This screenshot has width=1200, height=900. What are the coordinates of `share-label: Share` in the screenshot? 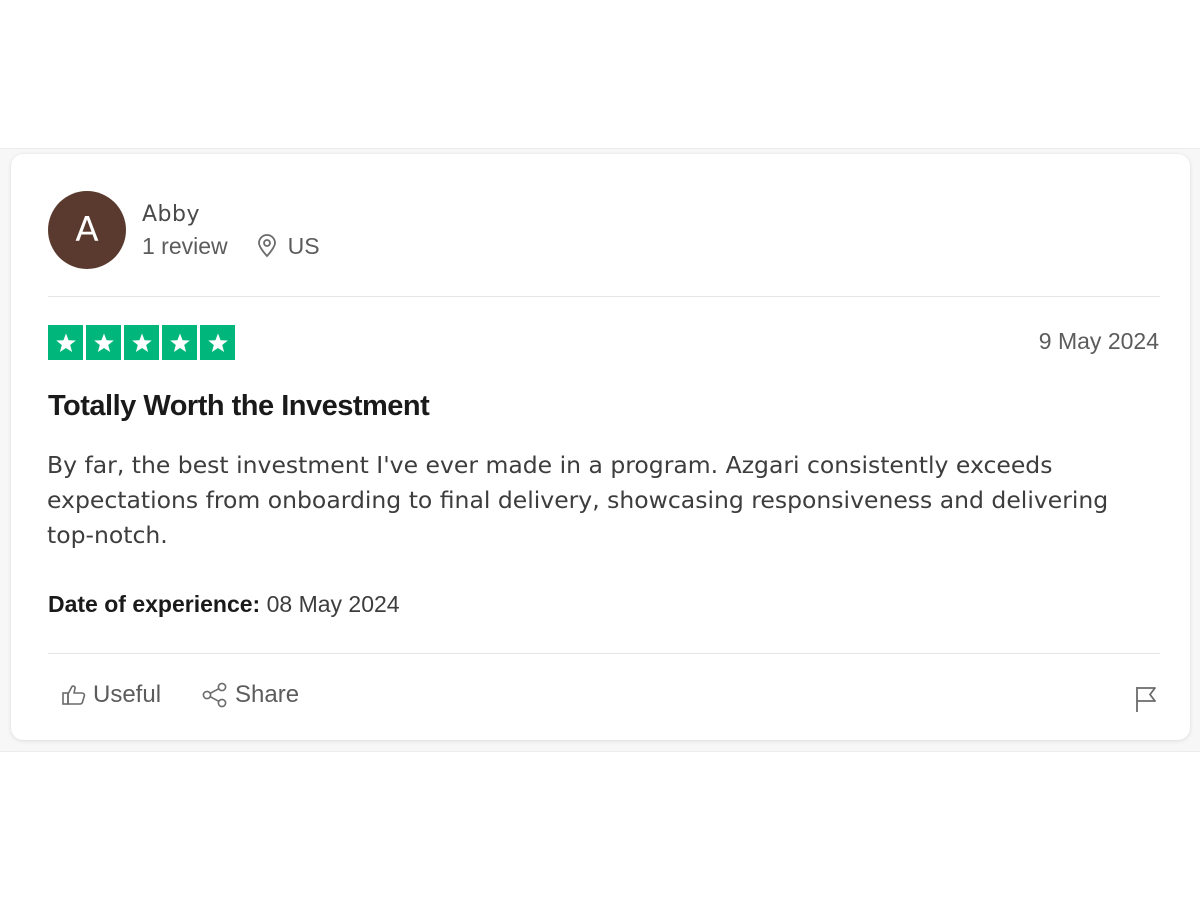 It's located at (267, 694).